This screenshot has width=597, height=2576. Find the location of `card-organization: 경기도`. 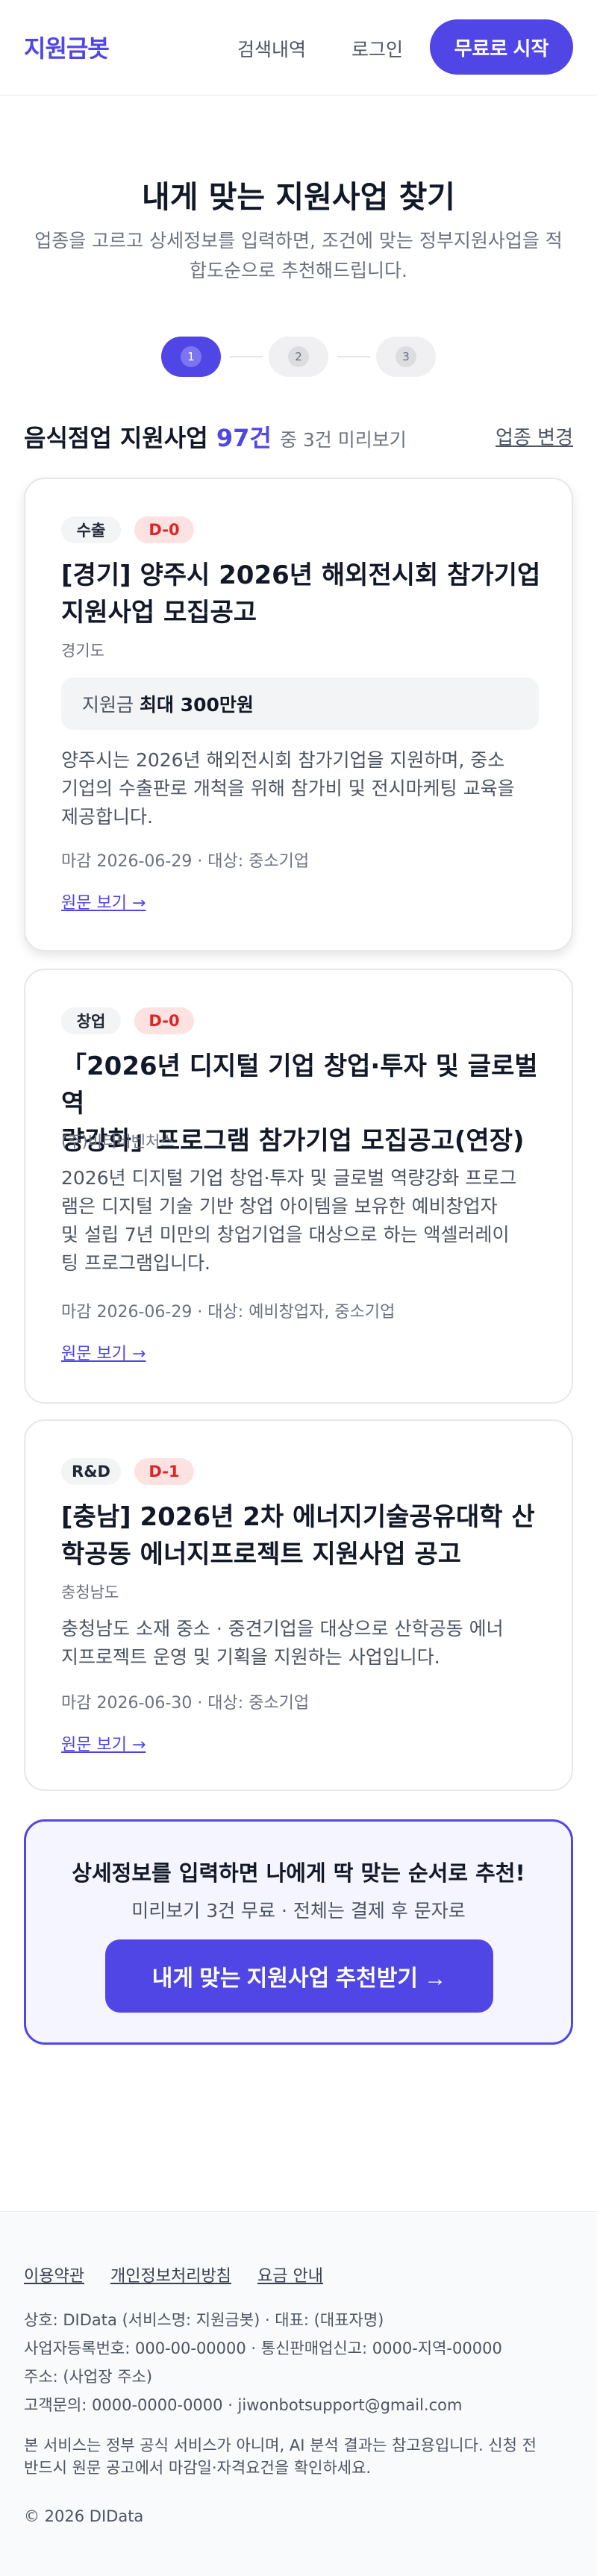

card-organization: 경기도 is located at coordinates (82, 651).